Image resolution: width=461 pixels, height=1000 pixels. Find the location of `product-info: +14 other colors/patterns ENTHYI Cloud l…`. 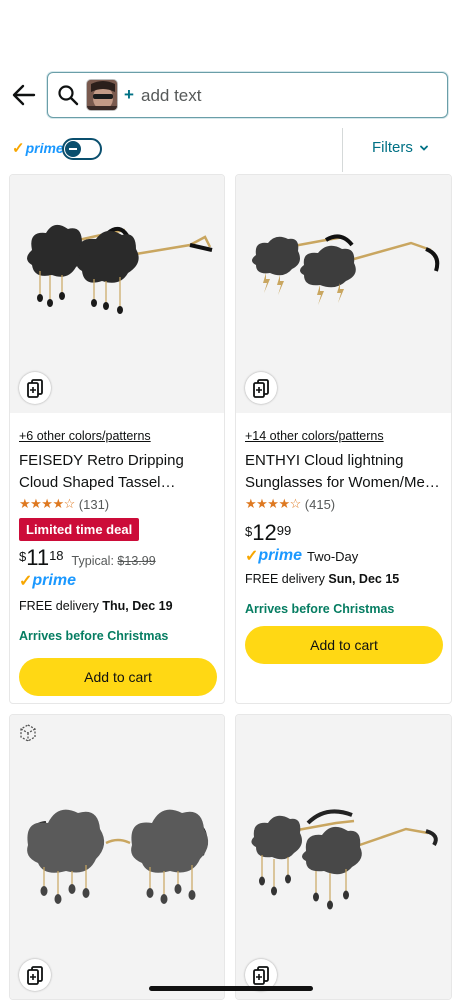

product-info: +14 other colors/patterns ENTHYI Cloud l… is located at coordinates (345, 522).